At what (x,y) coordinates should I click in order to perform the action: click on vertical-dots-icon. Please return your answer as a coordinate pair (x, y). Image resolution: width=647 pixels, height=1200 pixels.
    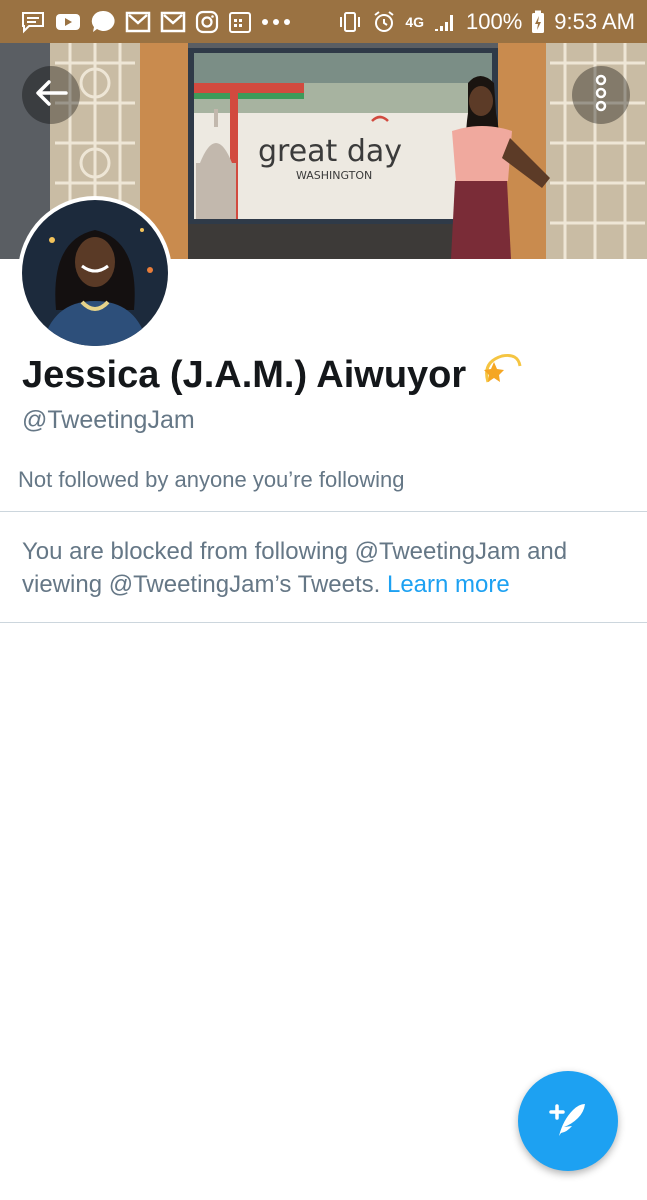
    Looking at the image, I should click on (601, 95).